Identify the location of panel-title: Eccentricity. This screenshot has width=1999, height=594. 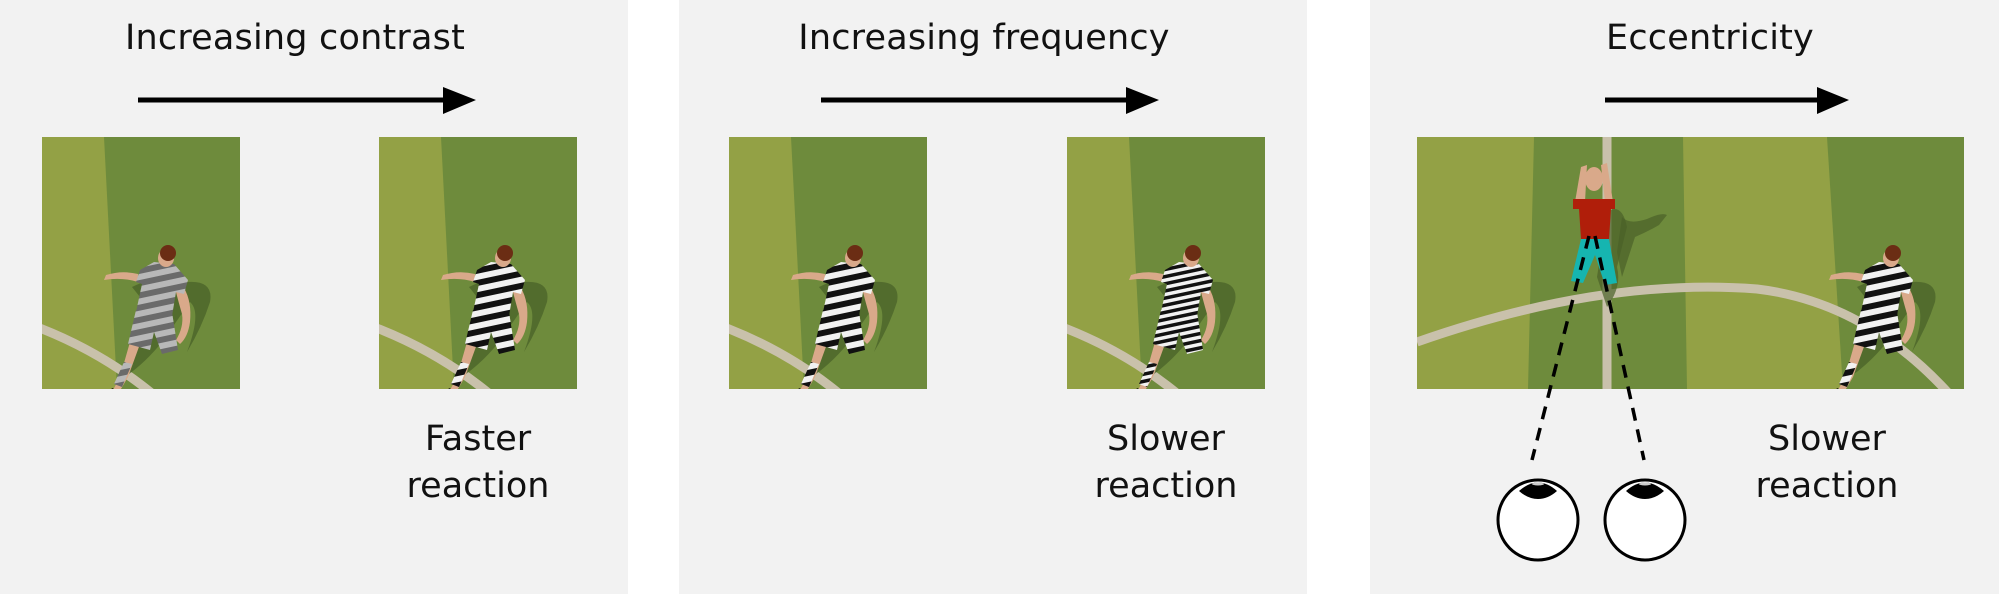
(1710, 38).